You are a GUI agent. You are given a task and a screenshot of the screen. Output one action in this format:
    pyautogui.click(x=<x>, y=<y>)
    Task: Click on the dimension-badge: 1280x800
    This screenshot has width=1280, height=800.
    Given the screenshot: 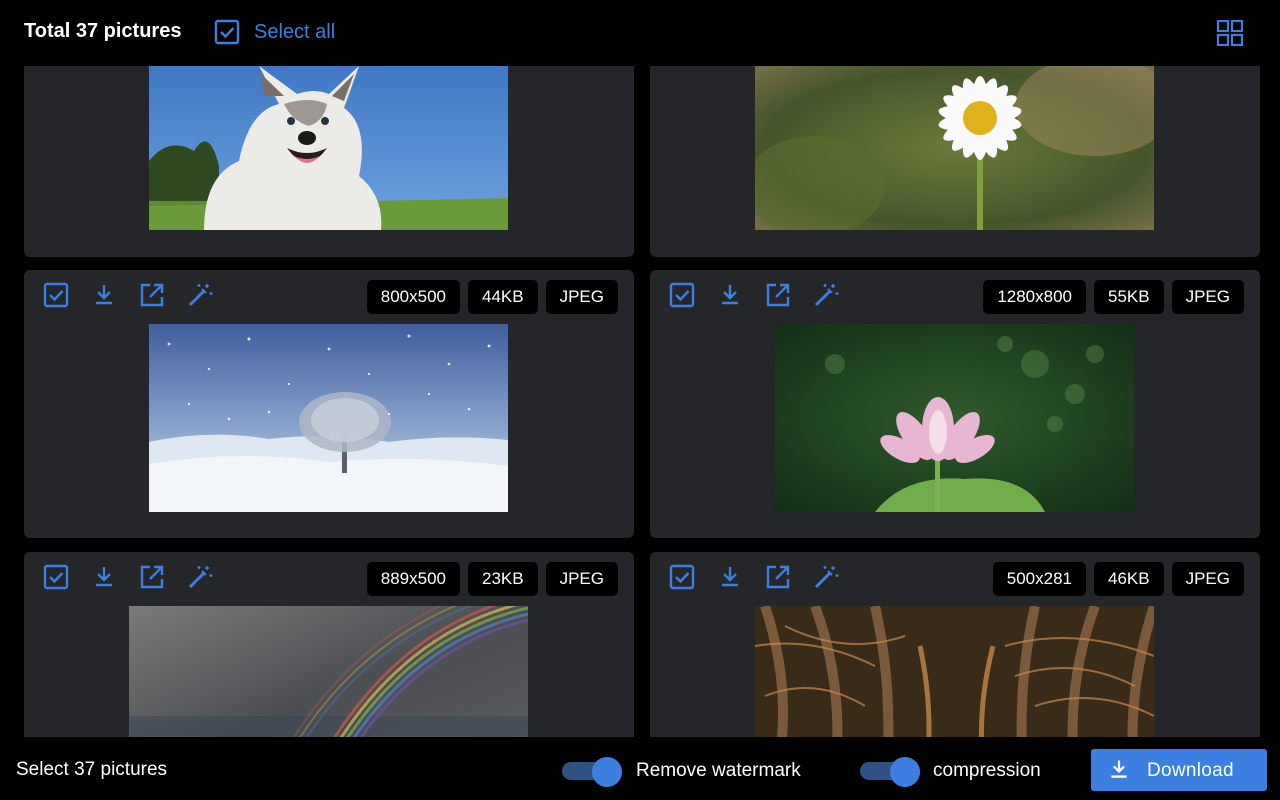 What is the action you would take?
    pyautogui.click(x=1034, y=297)
    